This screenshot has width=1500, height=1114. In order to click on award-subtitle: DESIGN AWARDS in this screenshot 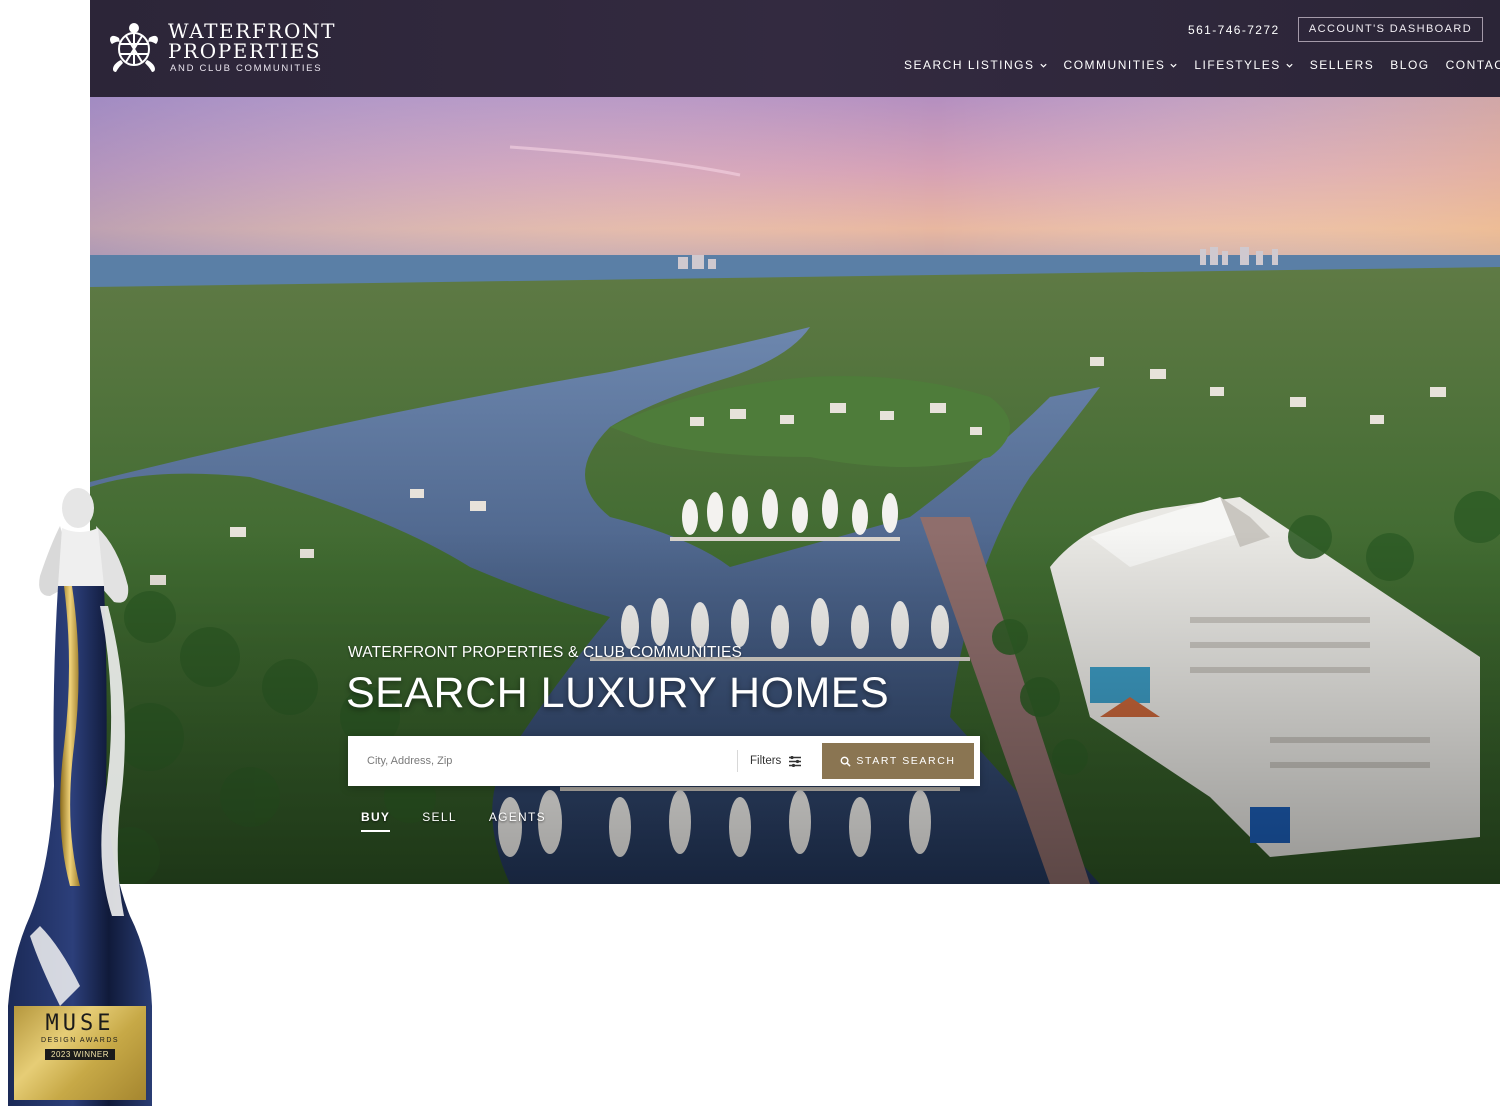, I will do `click(80, 1040)`.